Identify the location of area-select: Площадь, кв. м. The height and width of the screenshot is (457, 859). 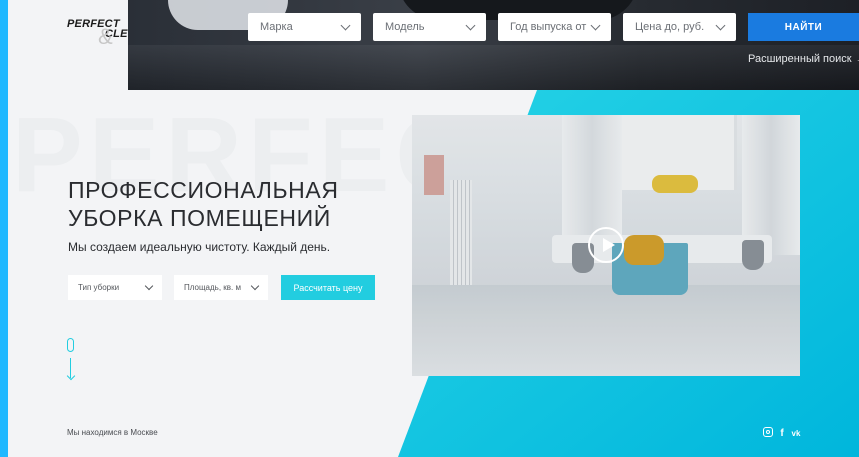
(221, 287).